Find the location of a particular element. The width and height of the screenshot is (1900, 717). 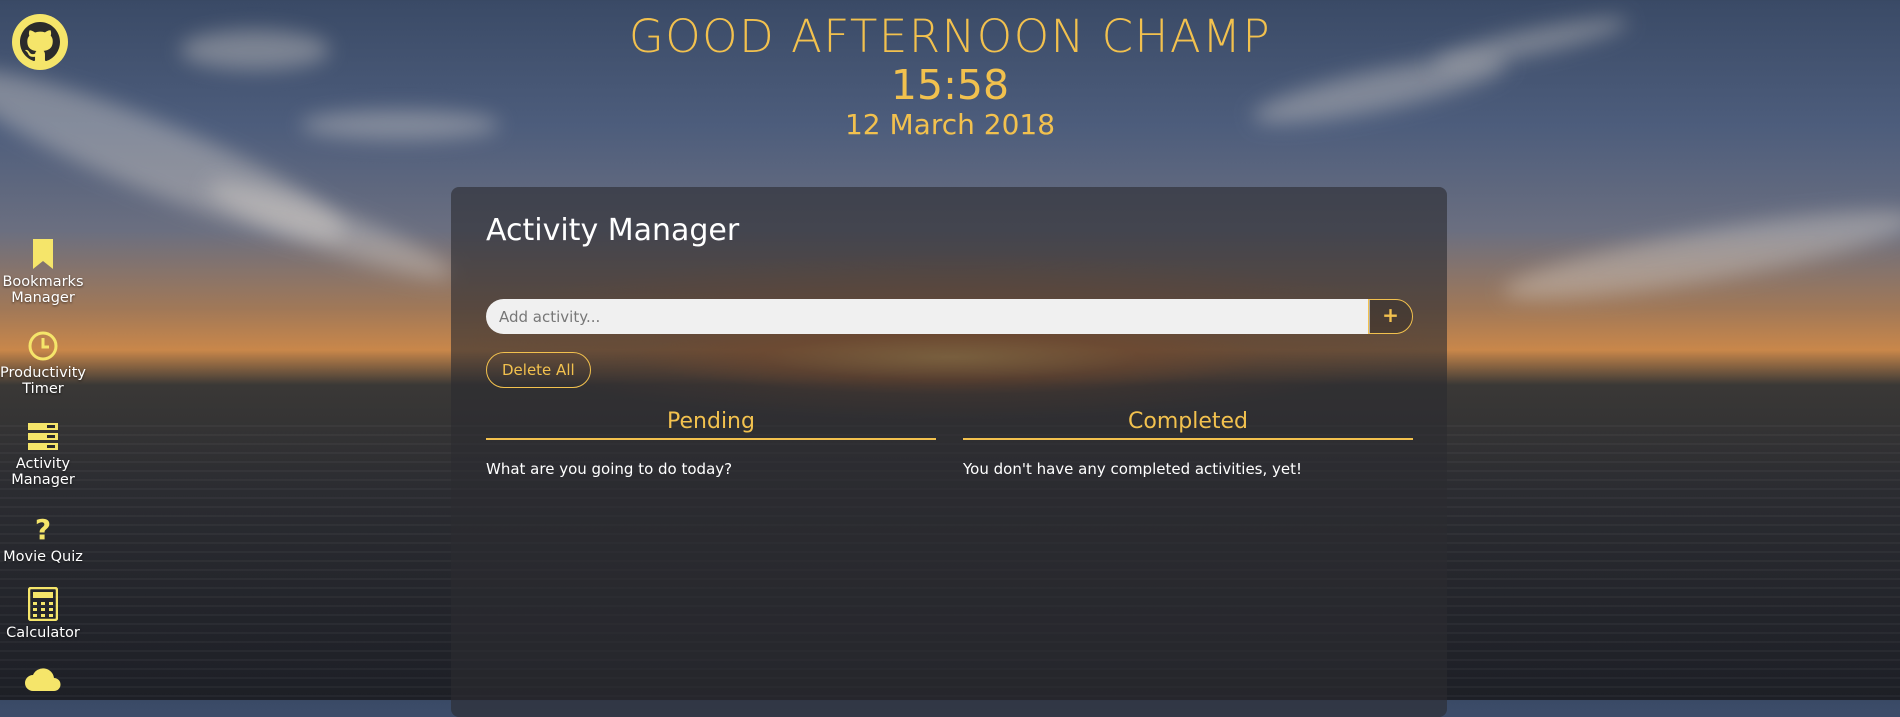

sidebar-item-label: Movie Quiz is located at coordinates (43, 557).